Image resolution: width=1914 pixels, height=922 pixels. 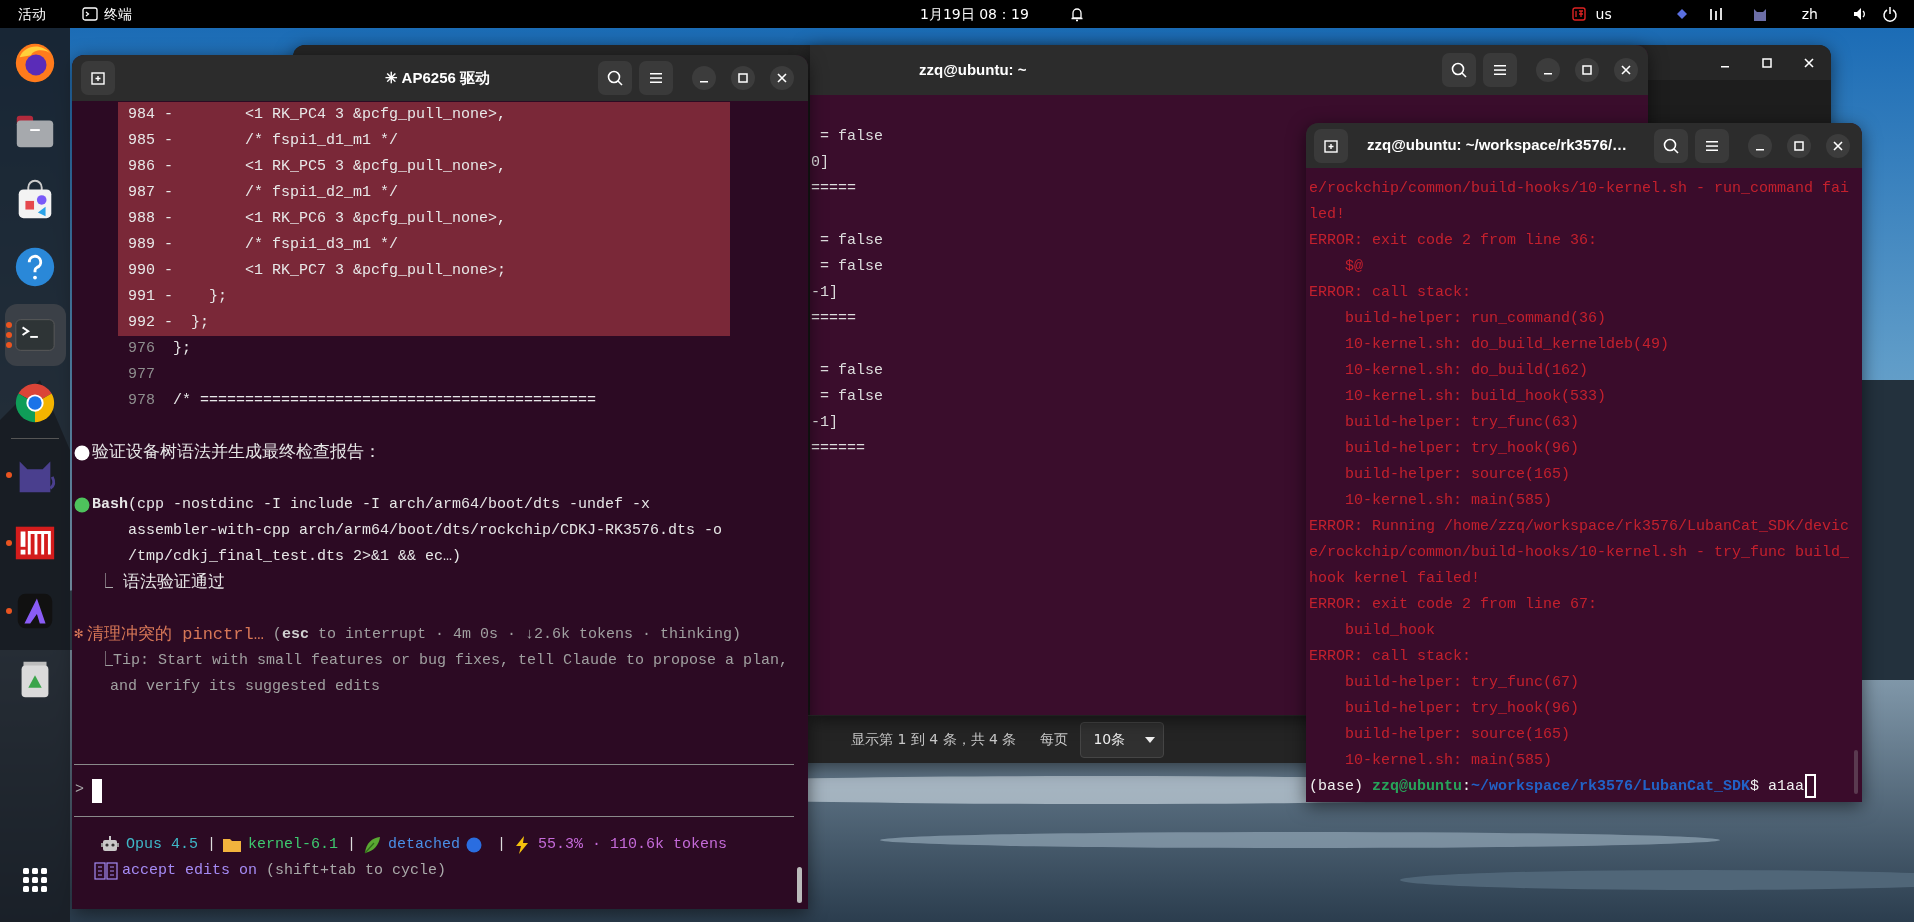 What do you see at coordinates (107, 14) in the screenshot?
I see `app-menu-button: 终端` at bounding box center [107, 14].